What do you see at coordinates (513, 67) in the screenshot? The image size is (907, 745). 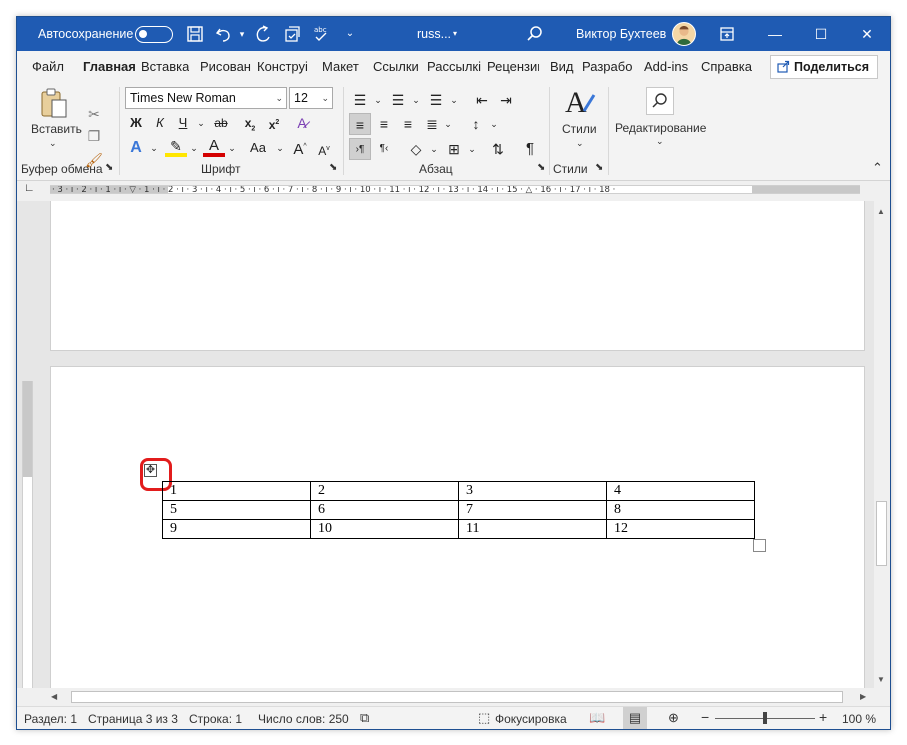 I see `tab-review: Рецензиг` at bounding box center [513, 67].